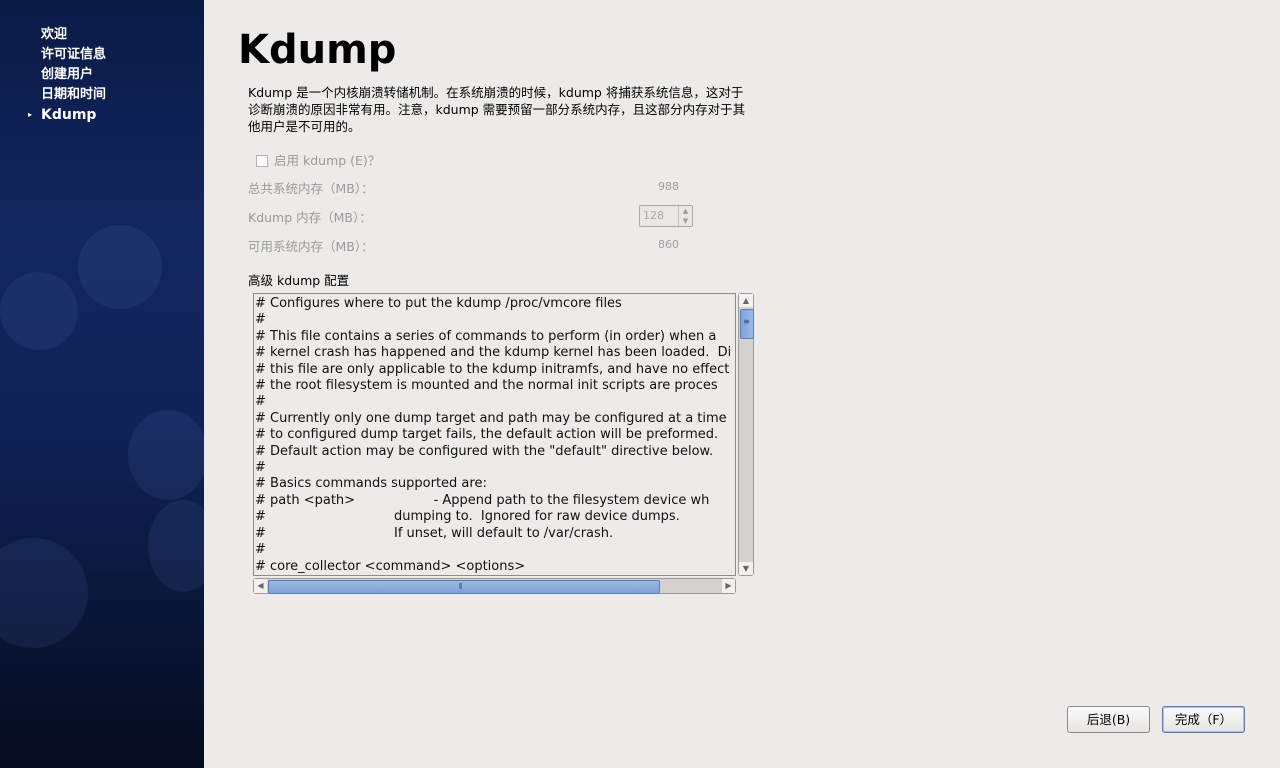  What do you see at coordinates (74, 94) in the screenshot?
I see `sidebar-item-date-time: 日期和时间` at bounding box center [74, 94].